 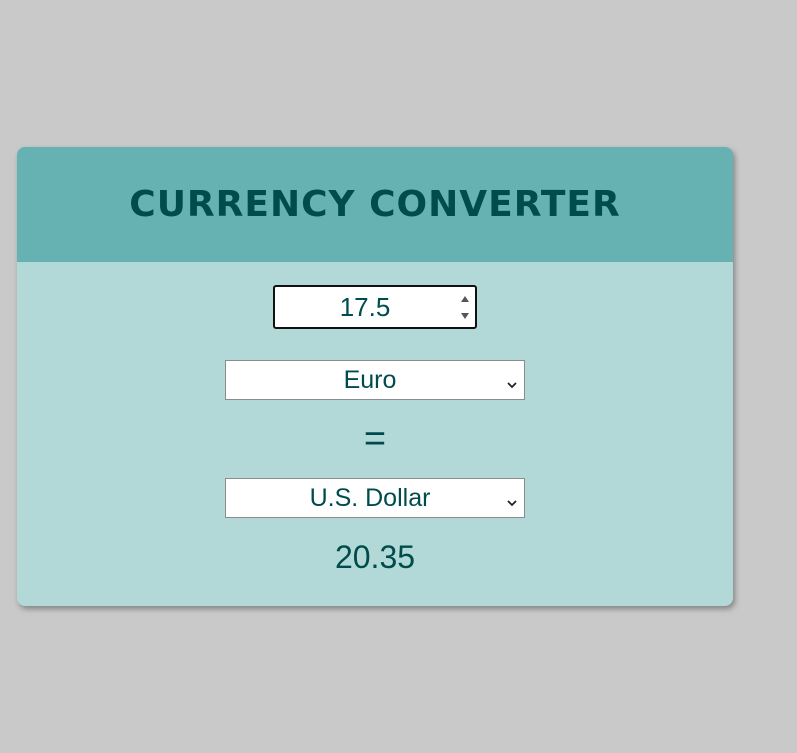 I want to click on amount-field, so click(x=375, y=307).